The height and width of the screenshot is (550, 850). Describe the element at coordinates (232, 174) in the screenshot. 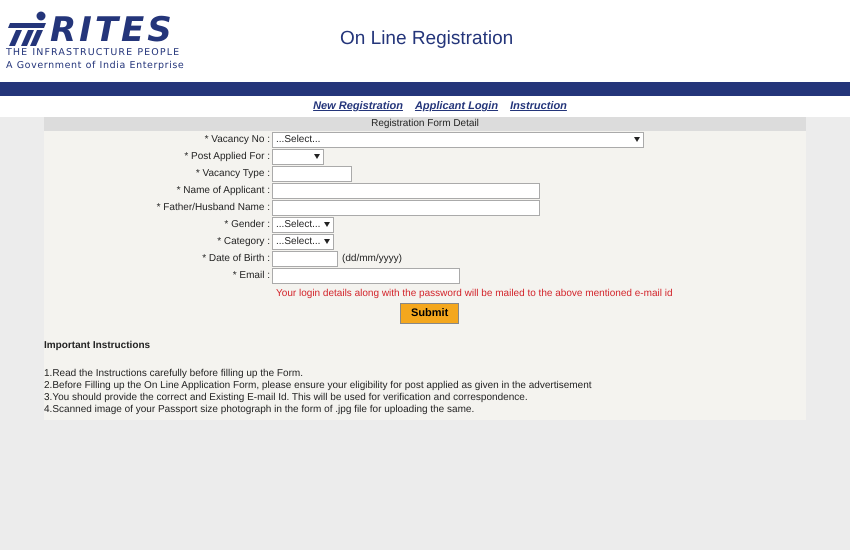

I see `field-label: * Vacancy Type :` at that location.